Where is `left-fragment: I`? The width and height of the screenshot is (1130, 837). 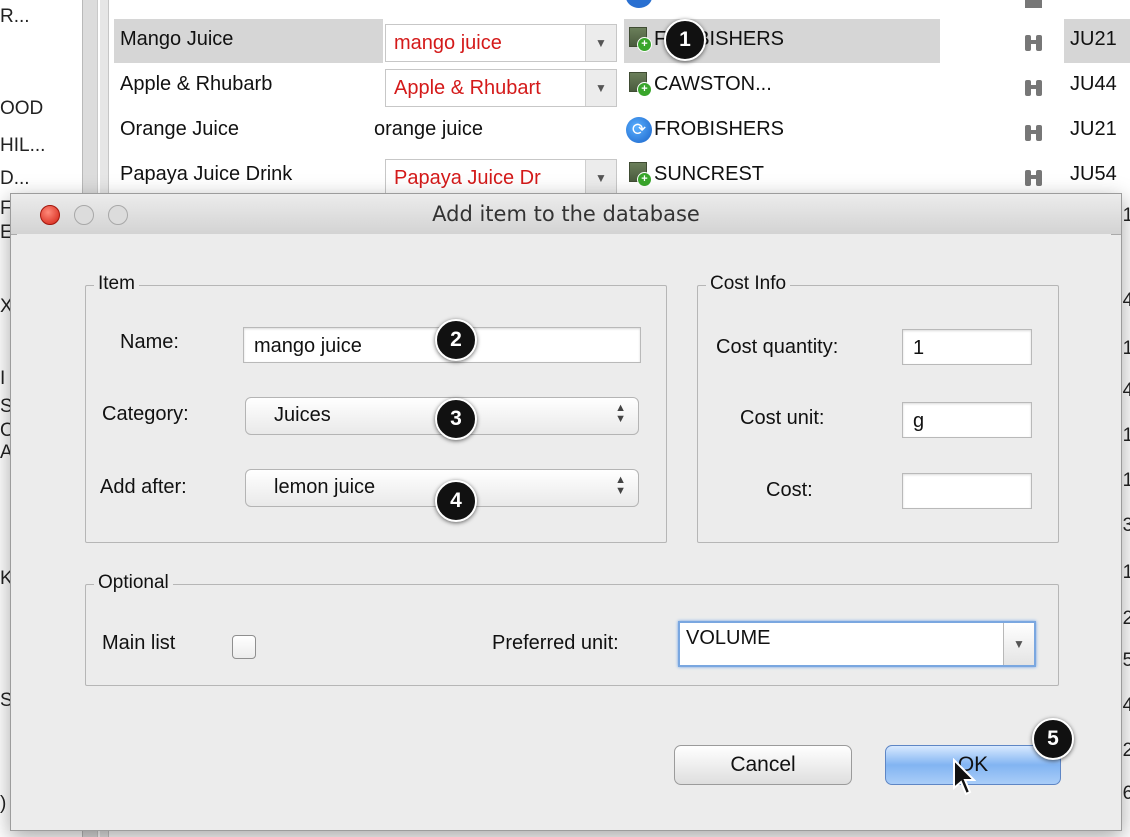 left-fragment: I is located at coordinates (3, 378).